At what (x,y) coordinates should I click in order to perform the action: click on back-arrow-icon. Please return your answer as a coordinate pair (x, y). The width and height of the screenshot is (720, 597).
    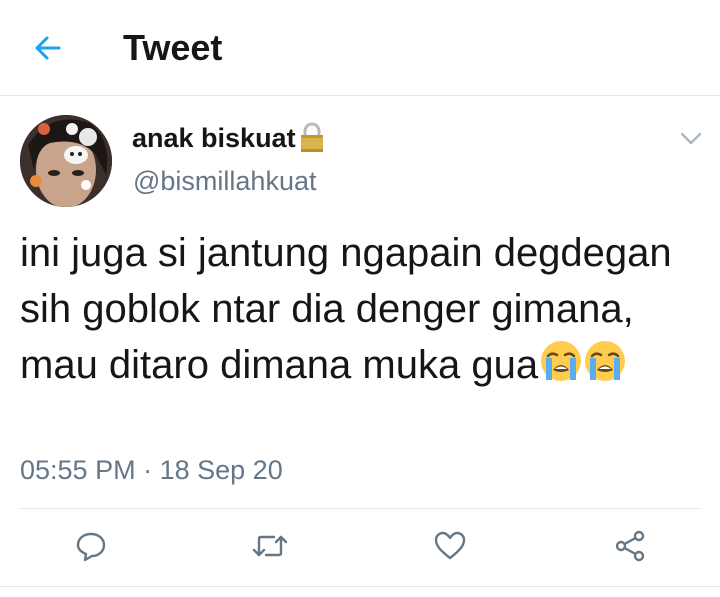
    Looking at the image, I should click on (48, 48).